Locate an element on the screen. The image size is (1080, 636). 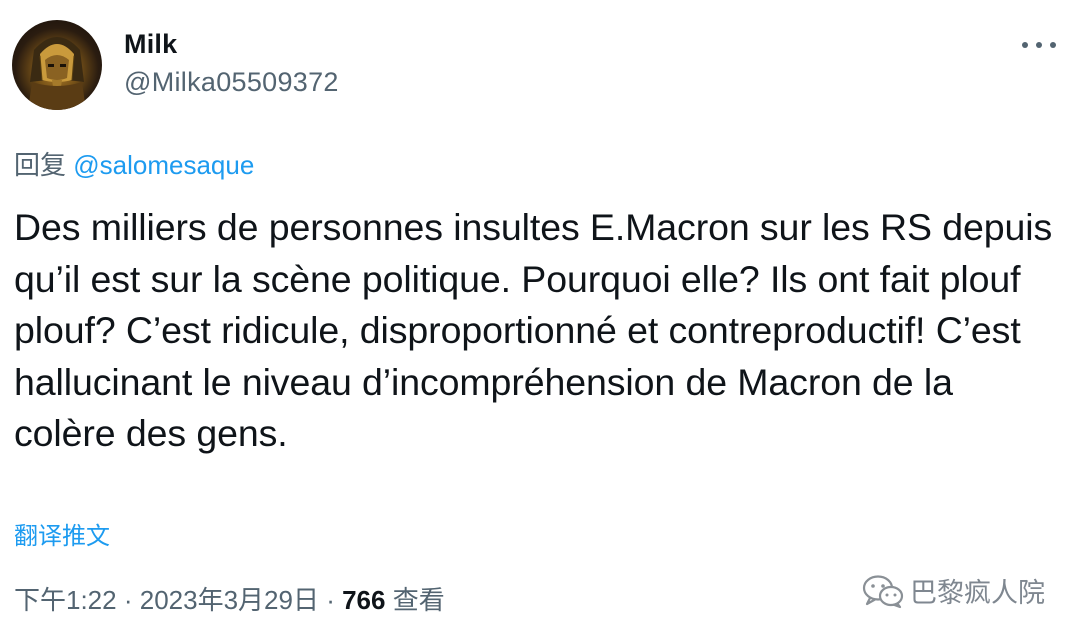
tweet-meta: 下午1:22 · 2023年3月29日 · 766 查看 is located at coordinates (229, 598).